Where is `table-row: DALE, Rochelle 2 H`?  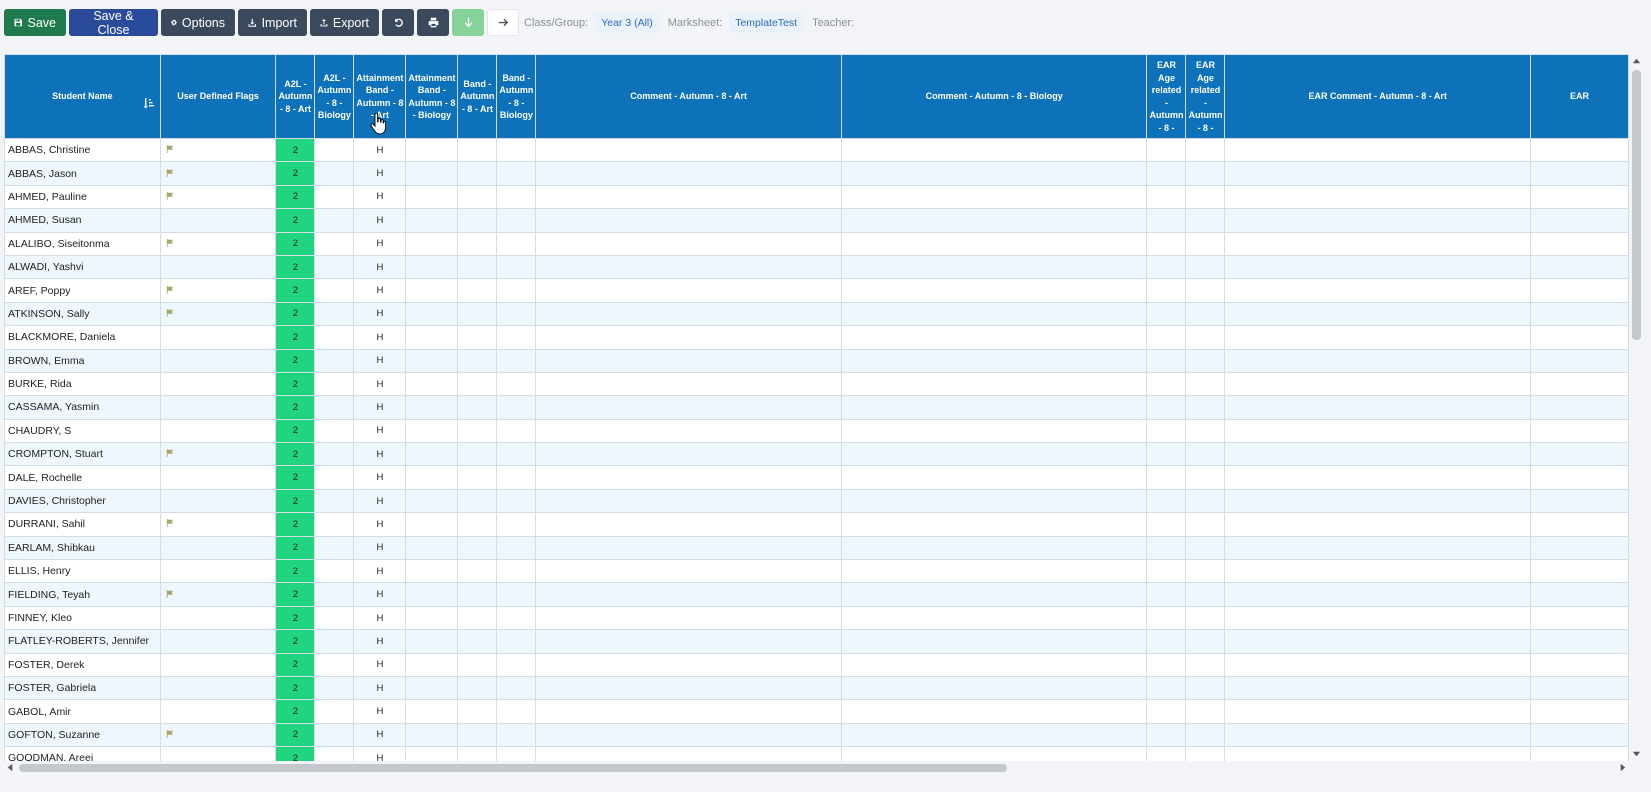 table-row: DALE, Rochelle 2 H is located at coordinates (816, 477).